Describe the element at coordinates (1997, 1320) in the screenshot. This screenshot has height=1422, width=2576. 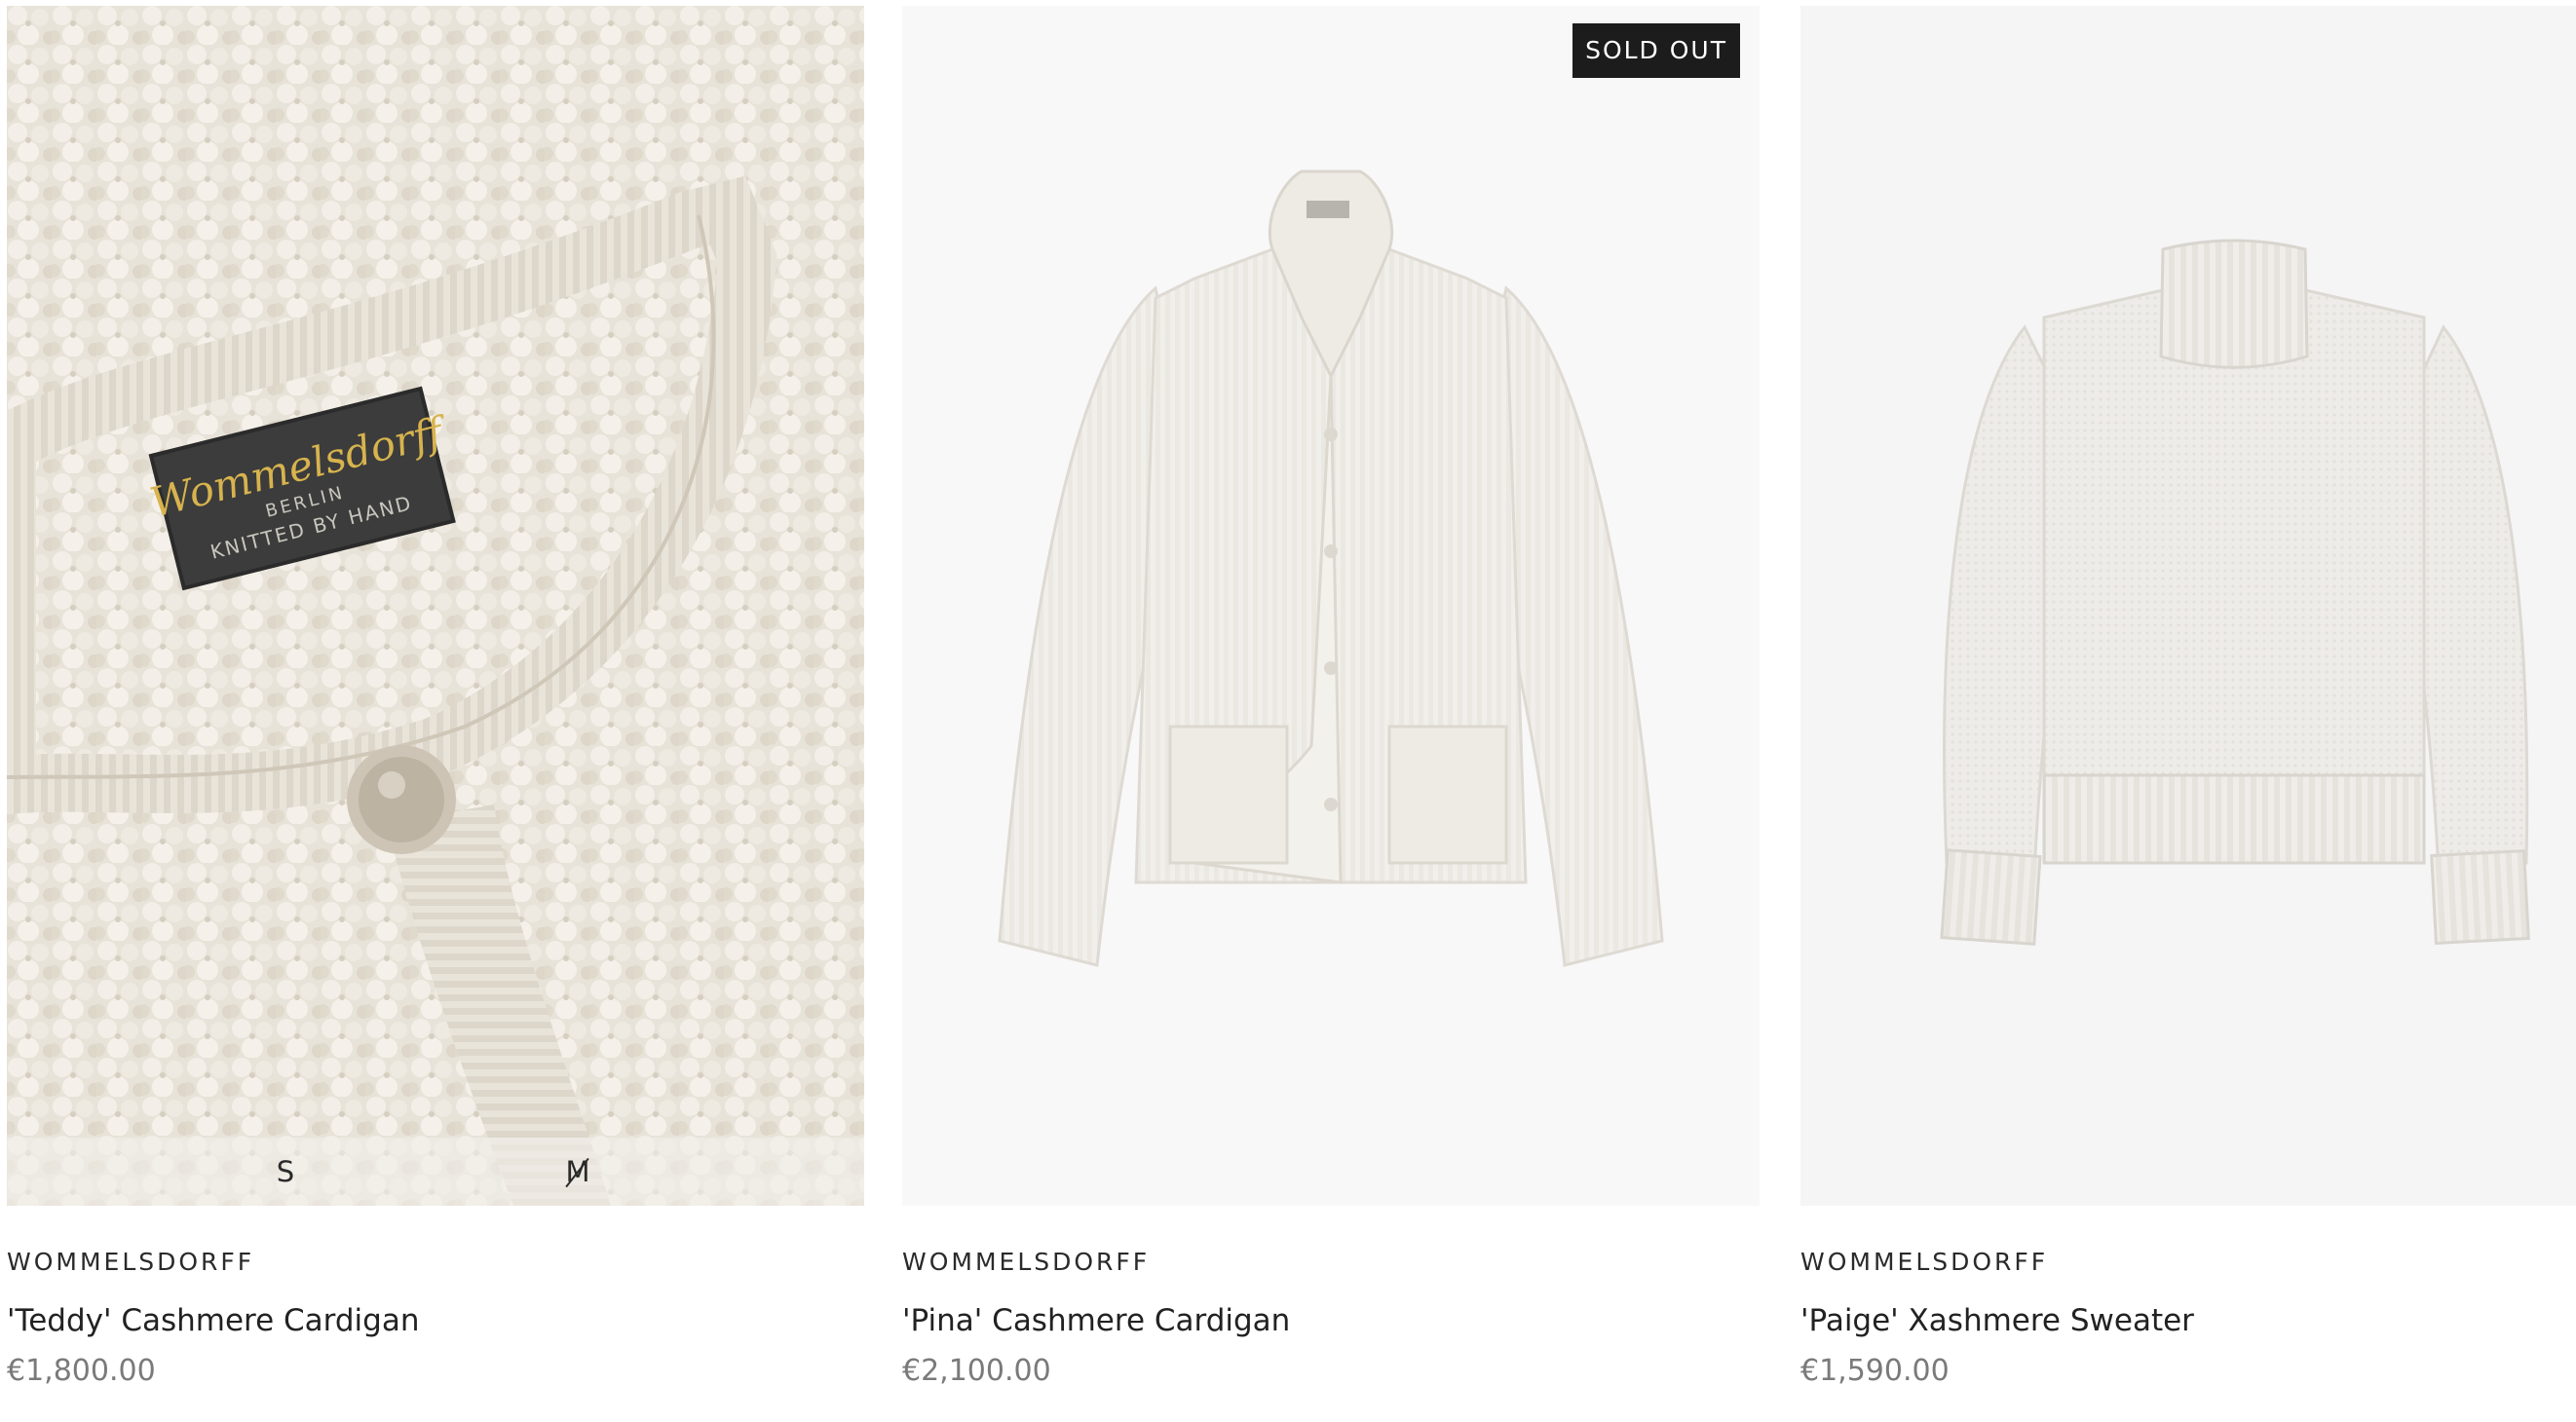
I see `product-title-link: 'Paige' Xashmere Sweater` at that location.